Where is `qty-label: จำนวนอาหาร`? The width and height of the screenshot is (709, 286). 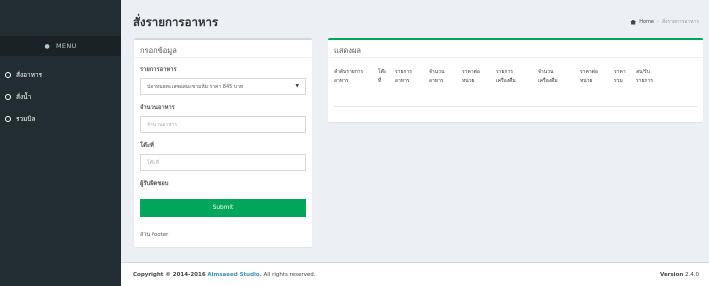
qty-label: จำนวนอาหาร is located at coordinates (157, 108).